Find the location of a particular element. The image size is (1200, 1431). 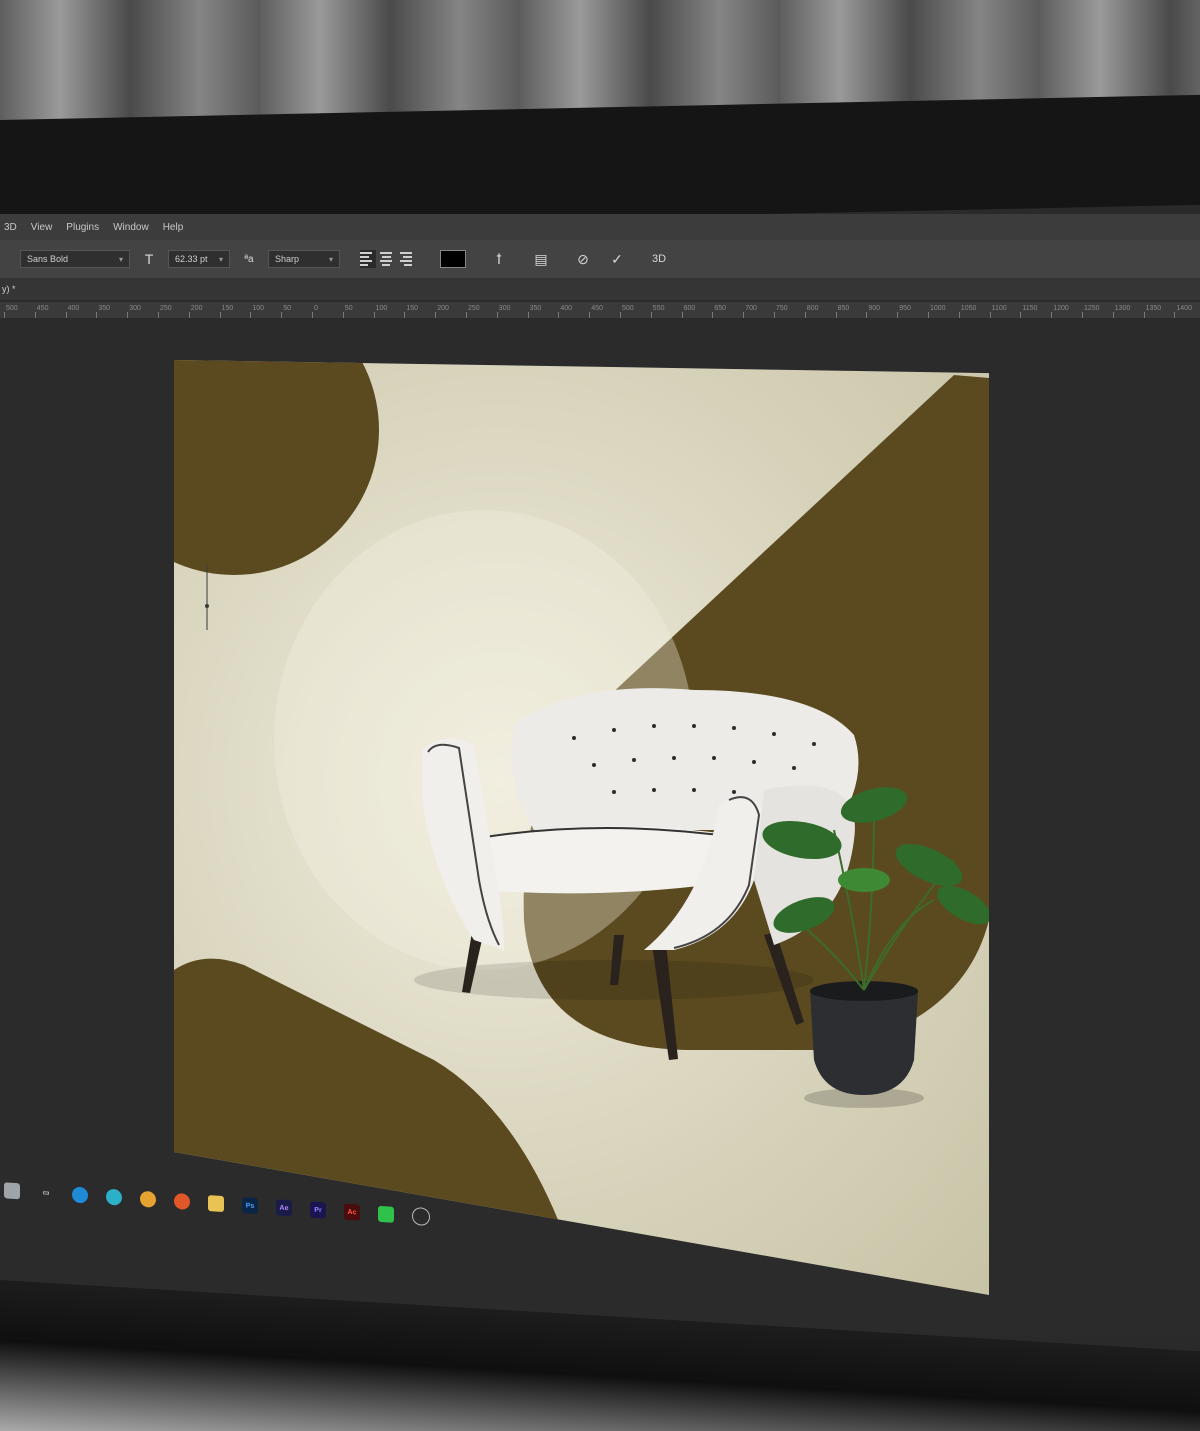

warp-text-icon: ꝉ is located at coordinates (499, 259).